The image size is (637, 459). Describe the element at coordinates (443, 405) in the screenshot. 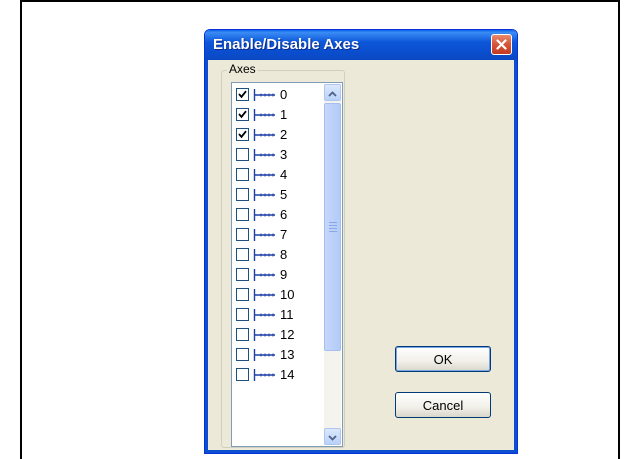

I see `cancel-button: Cancel` at that location.